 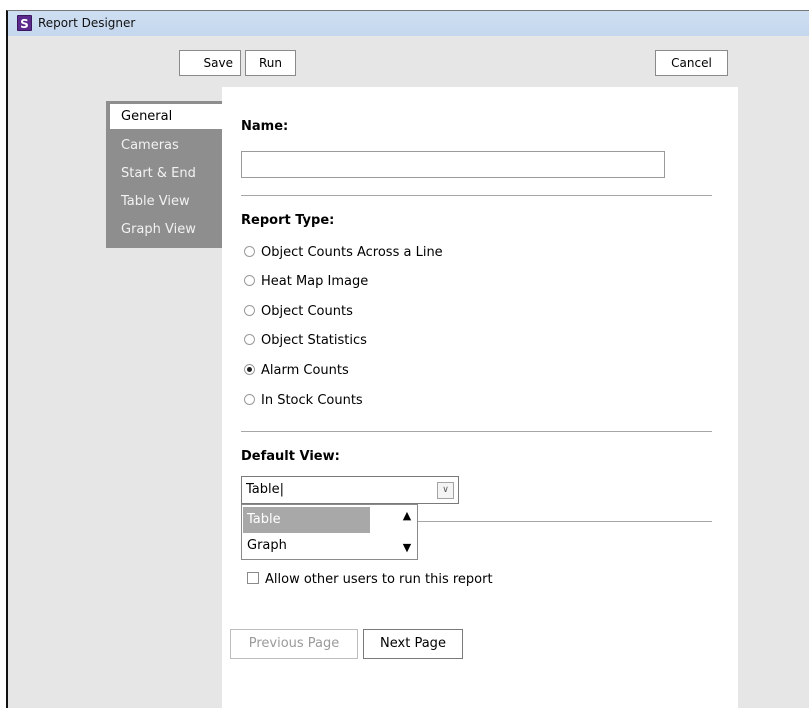 What do you see at coordinates (314, 340) in the screenshot?
I see `report-type-option-label: Object Statistics` at bounding box center [314, 340].